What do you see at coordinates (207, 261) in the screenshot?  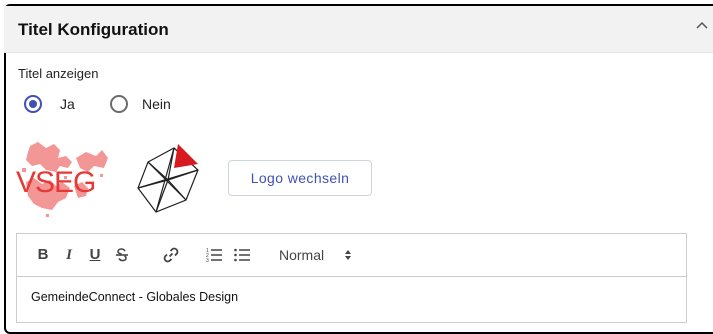 I see `svg-text: 3` at bounding box center [207, 261].